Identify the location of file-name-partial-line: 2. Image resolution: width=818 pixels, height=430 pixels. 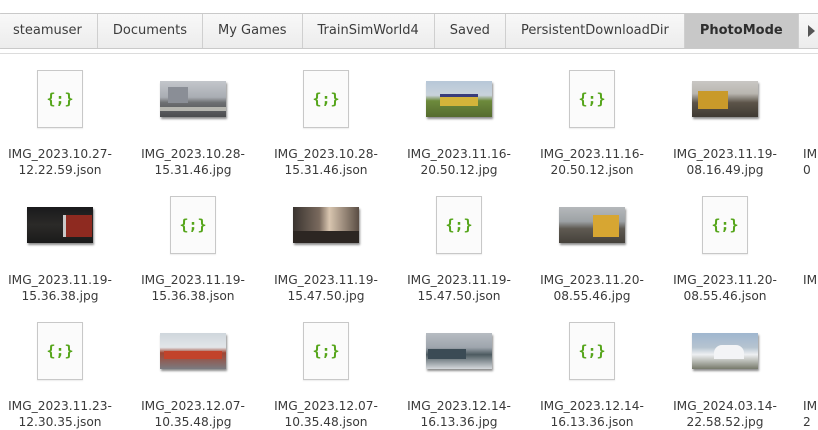
(807, 422).